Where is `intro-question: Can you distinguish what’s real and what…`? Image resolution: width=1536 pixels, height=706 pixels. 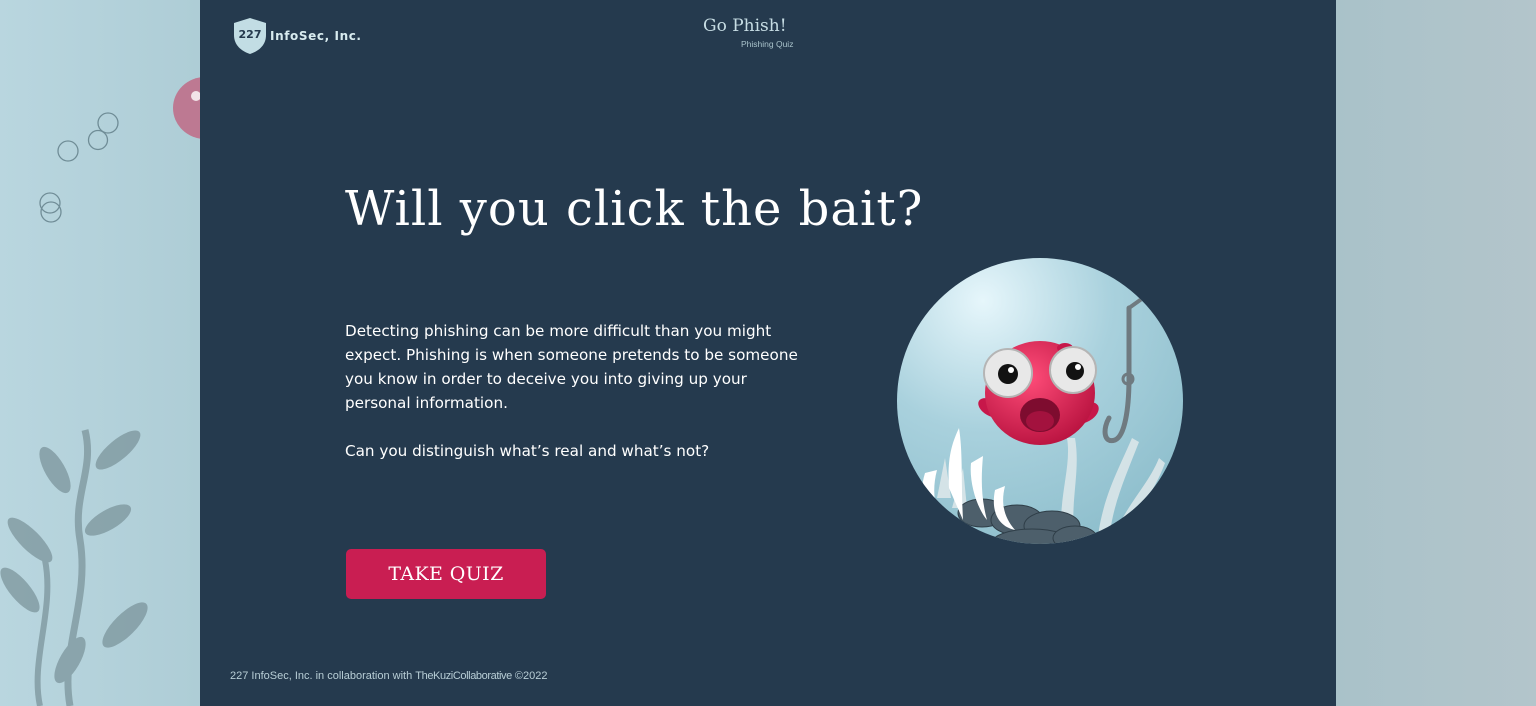
intro-question: Can you distinguish what’s real and what… is located at coordinates (527, 451).